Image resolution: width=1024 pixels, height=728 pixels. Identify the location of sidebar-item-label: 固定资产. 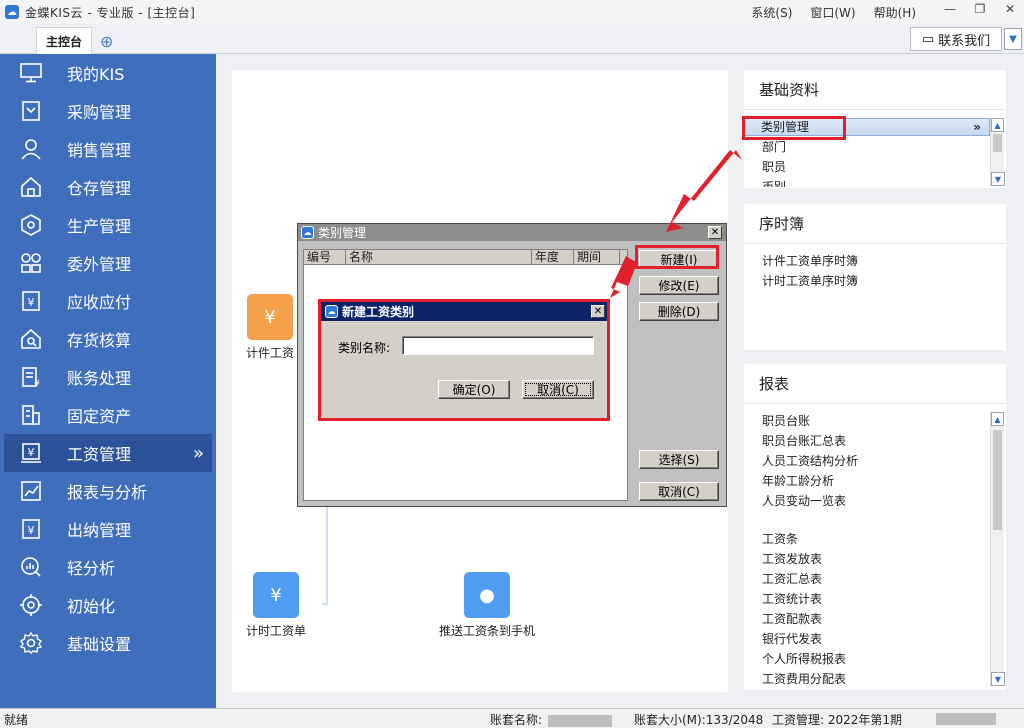
(99, 416).